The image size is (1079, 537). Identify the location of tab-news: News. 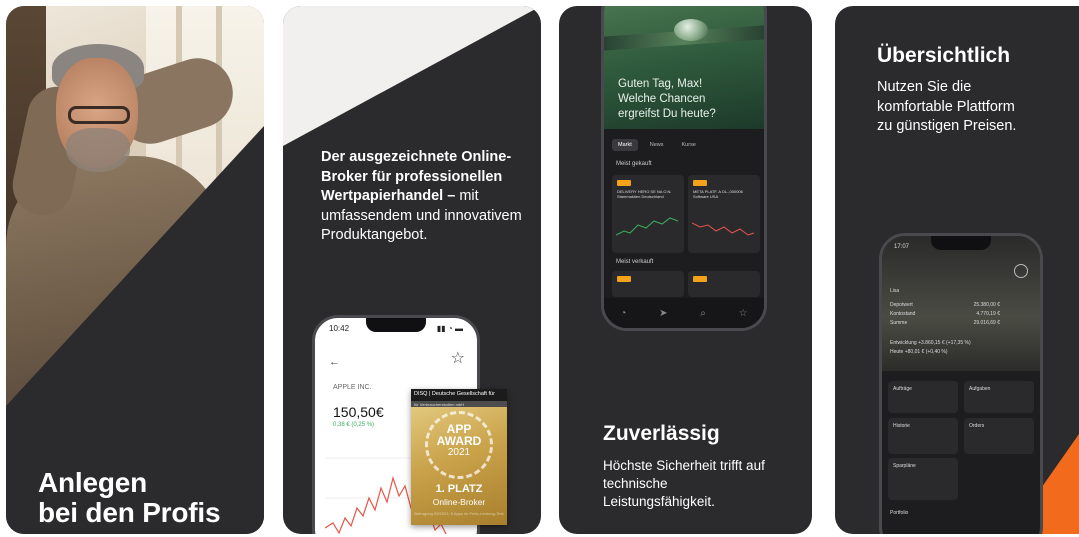
(657, 145).